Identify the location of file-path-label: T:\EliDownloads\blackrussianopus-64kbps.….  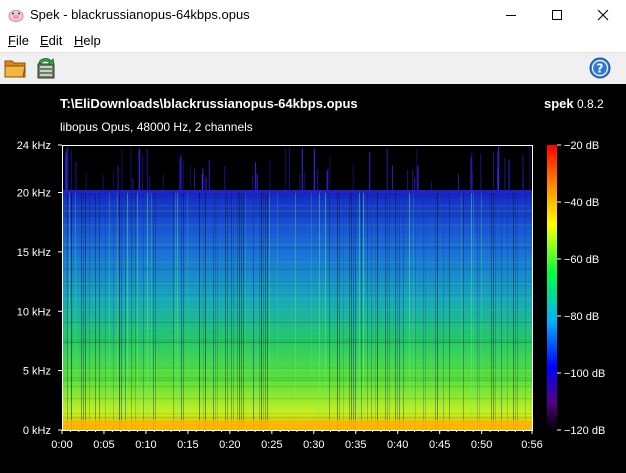
(209, 103).